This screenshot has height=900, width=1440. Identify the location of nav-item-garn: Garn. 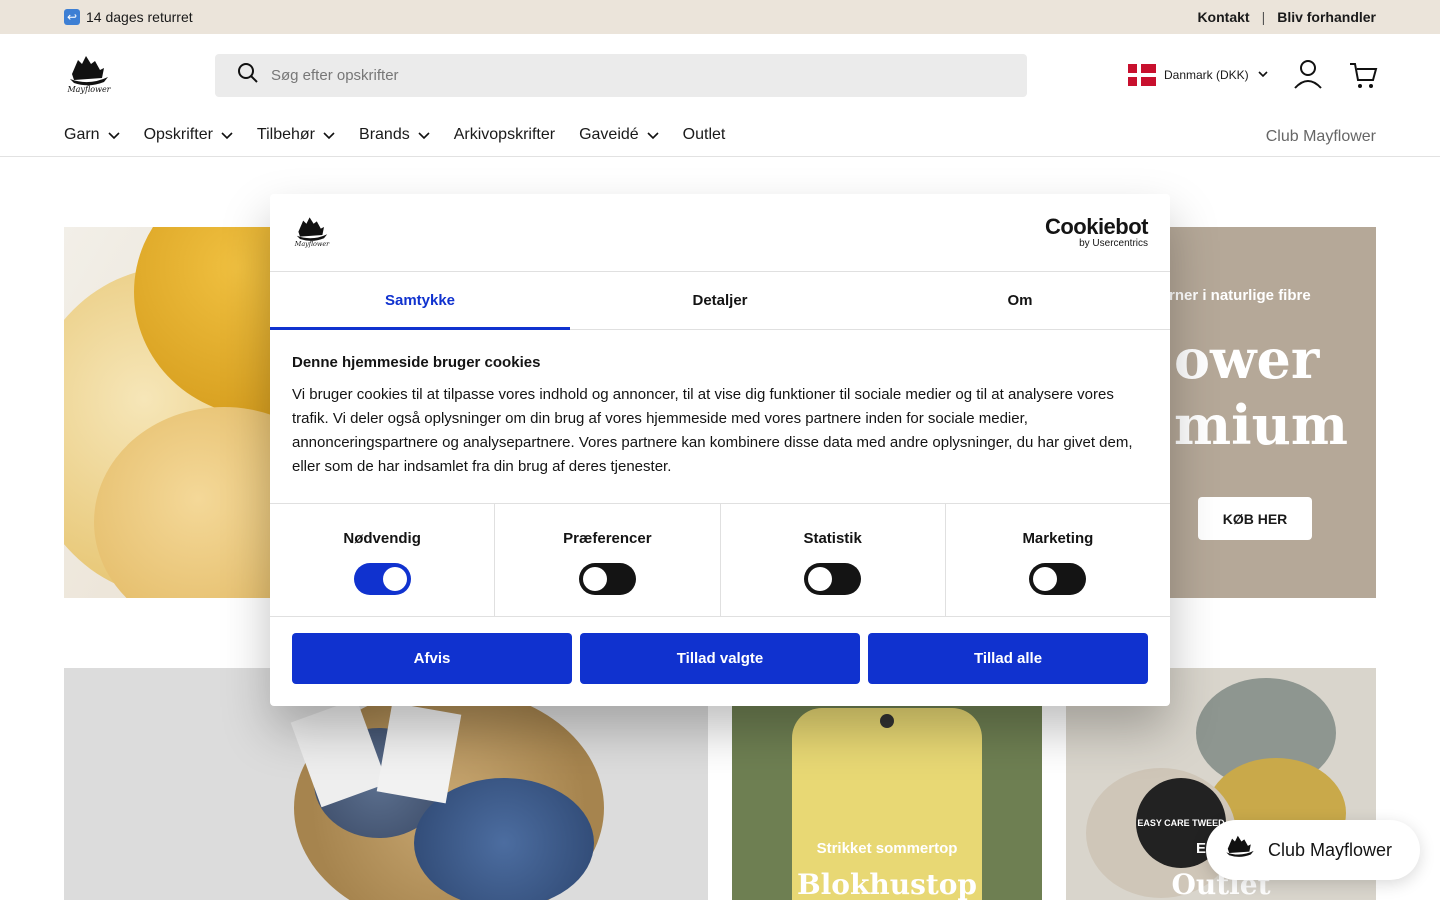
(92, 135).